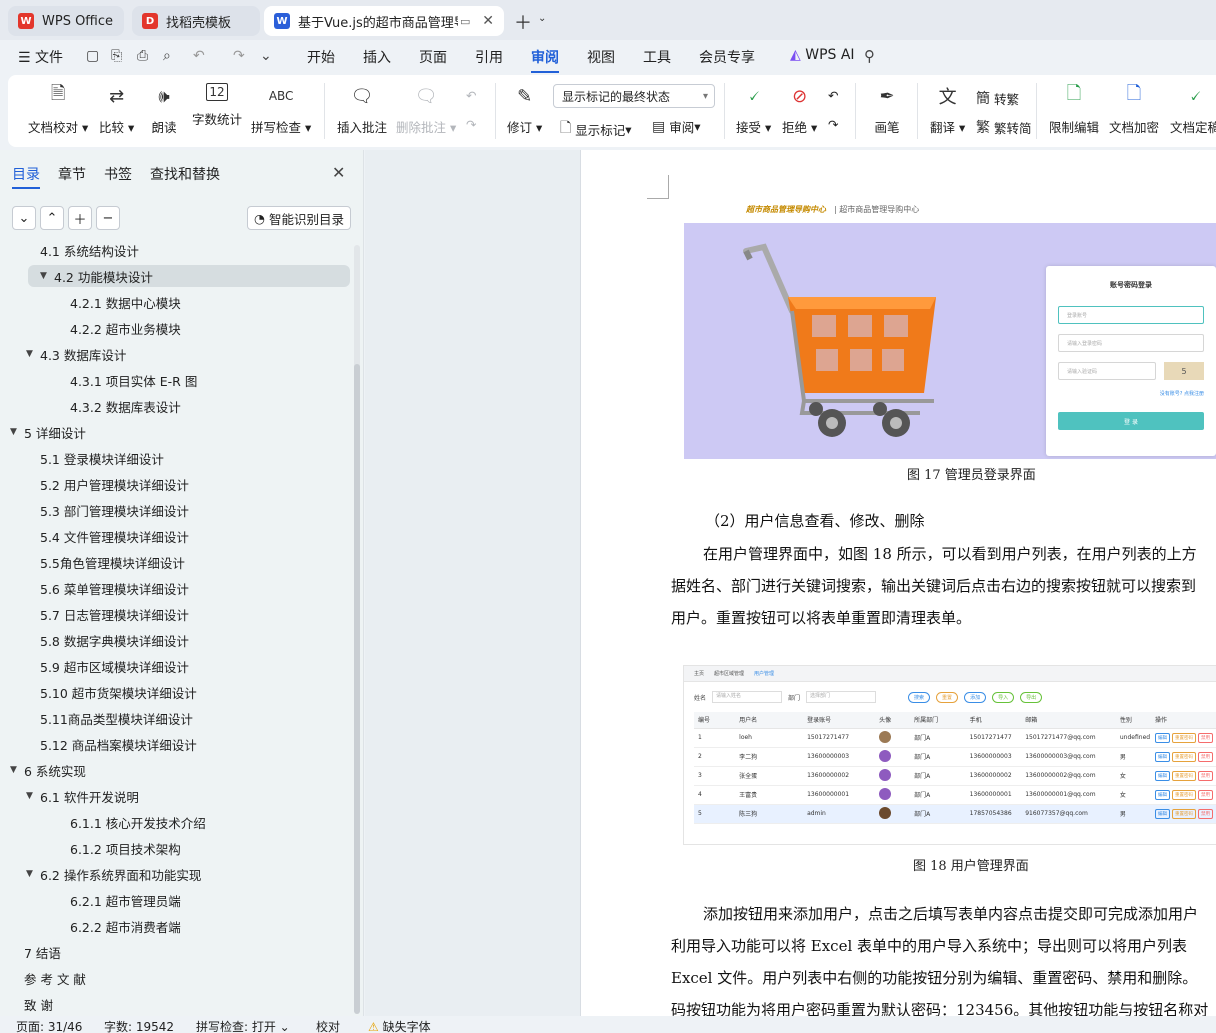  What do you see at coordinates (48, 432) in the screenshot?
I see `toc-item: ▼ 5 详细设计` at bounding box center [48, 432].